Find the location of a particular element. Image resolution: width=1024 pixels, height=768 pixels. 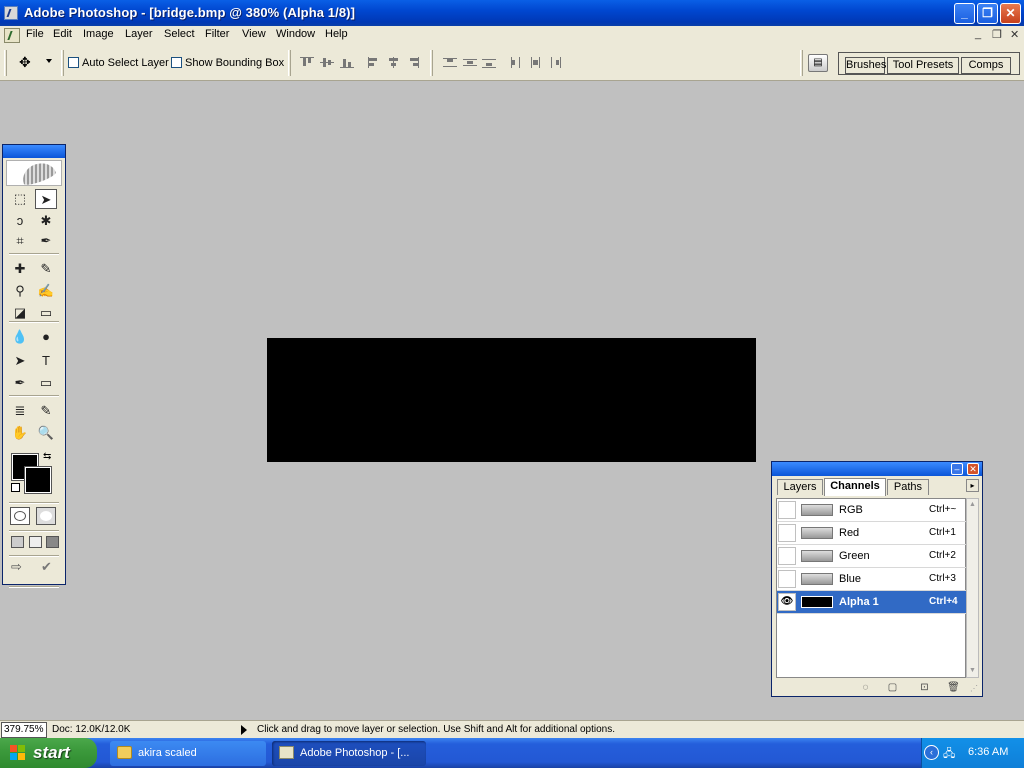

distribute-vertical-center-icon is located at coordinates (470, 62).